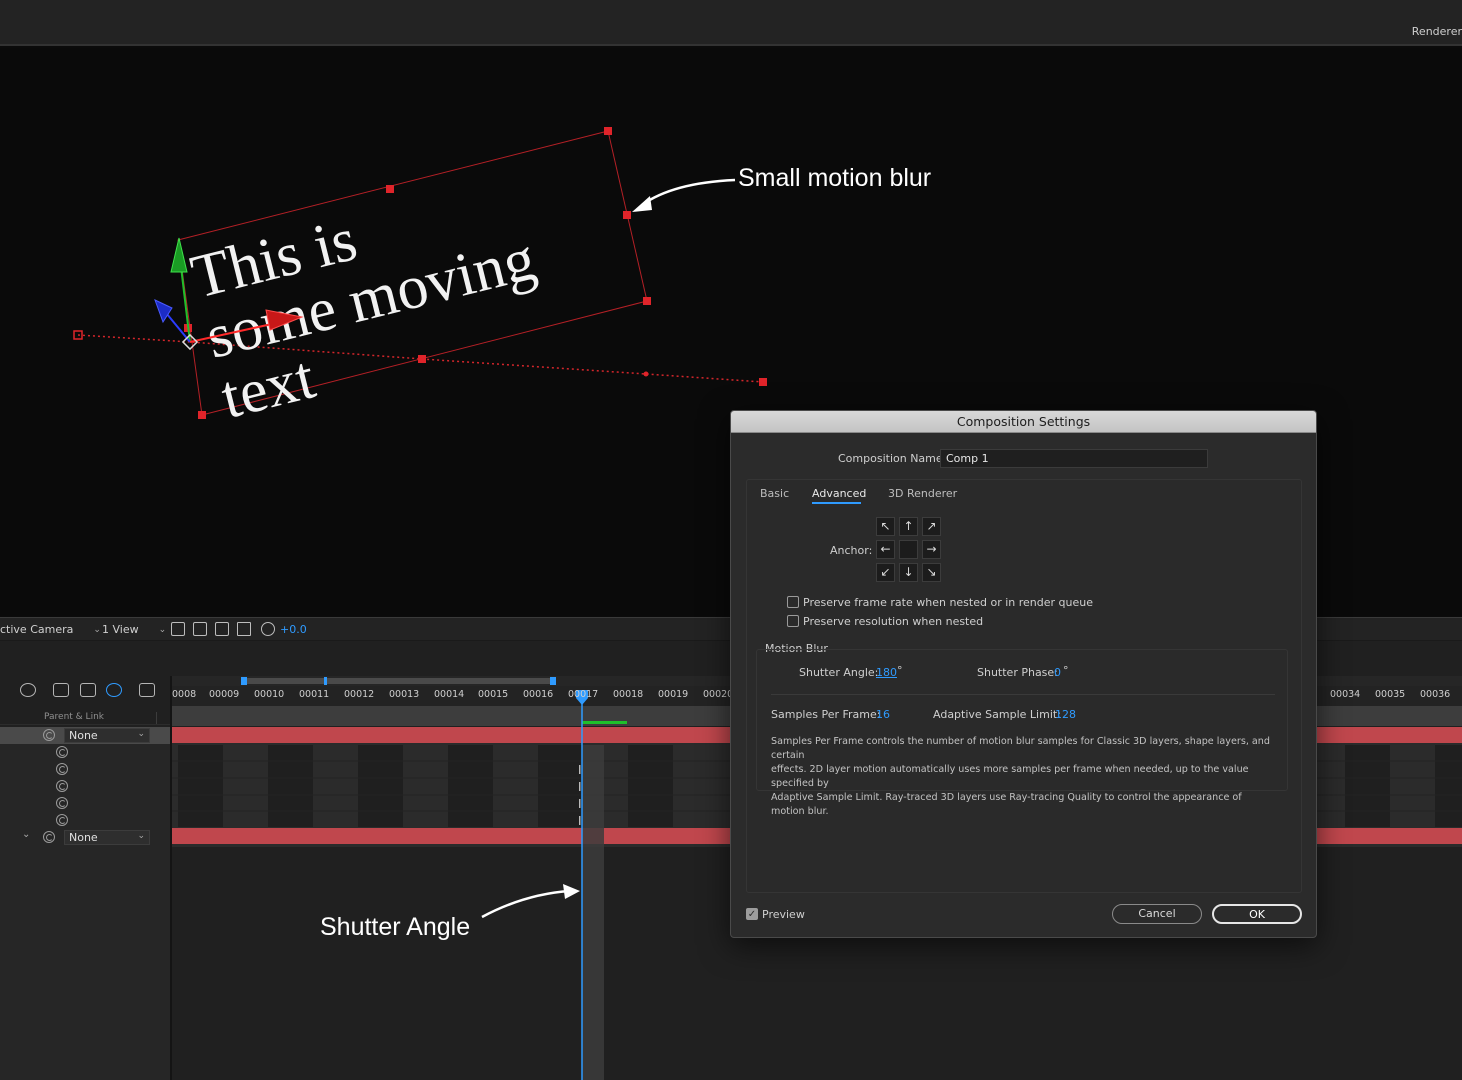 The height and width of the screenshot is (1080, 1462). I want to click on anchor-top-button: ↑, so click(908, 526).